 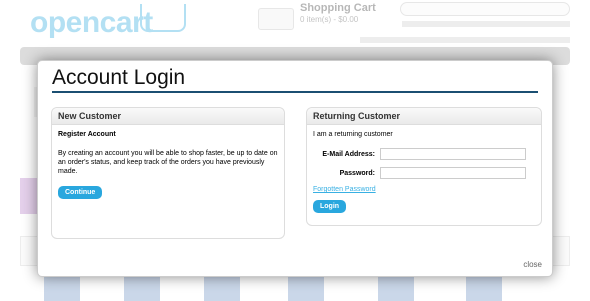 I want to click on returning-customer-heading: Returning Customer, so click(x=424, y=116).